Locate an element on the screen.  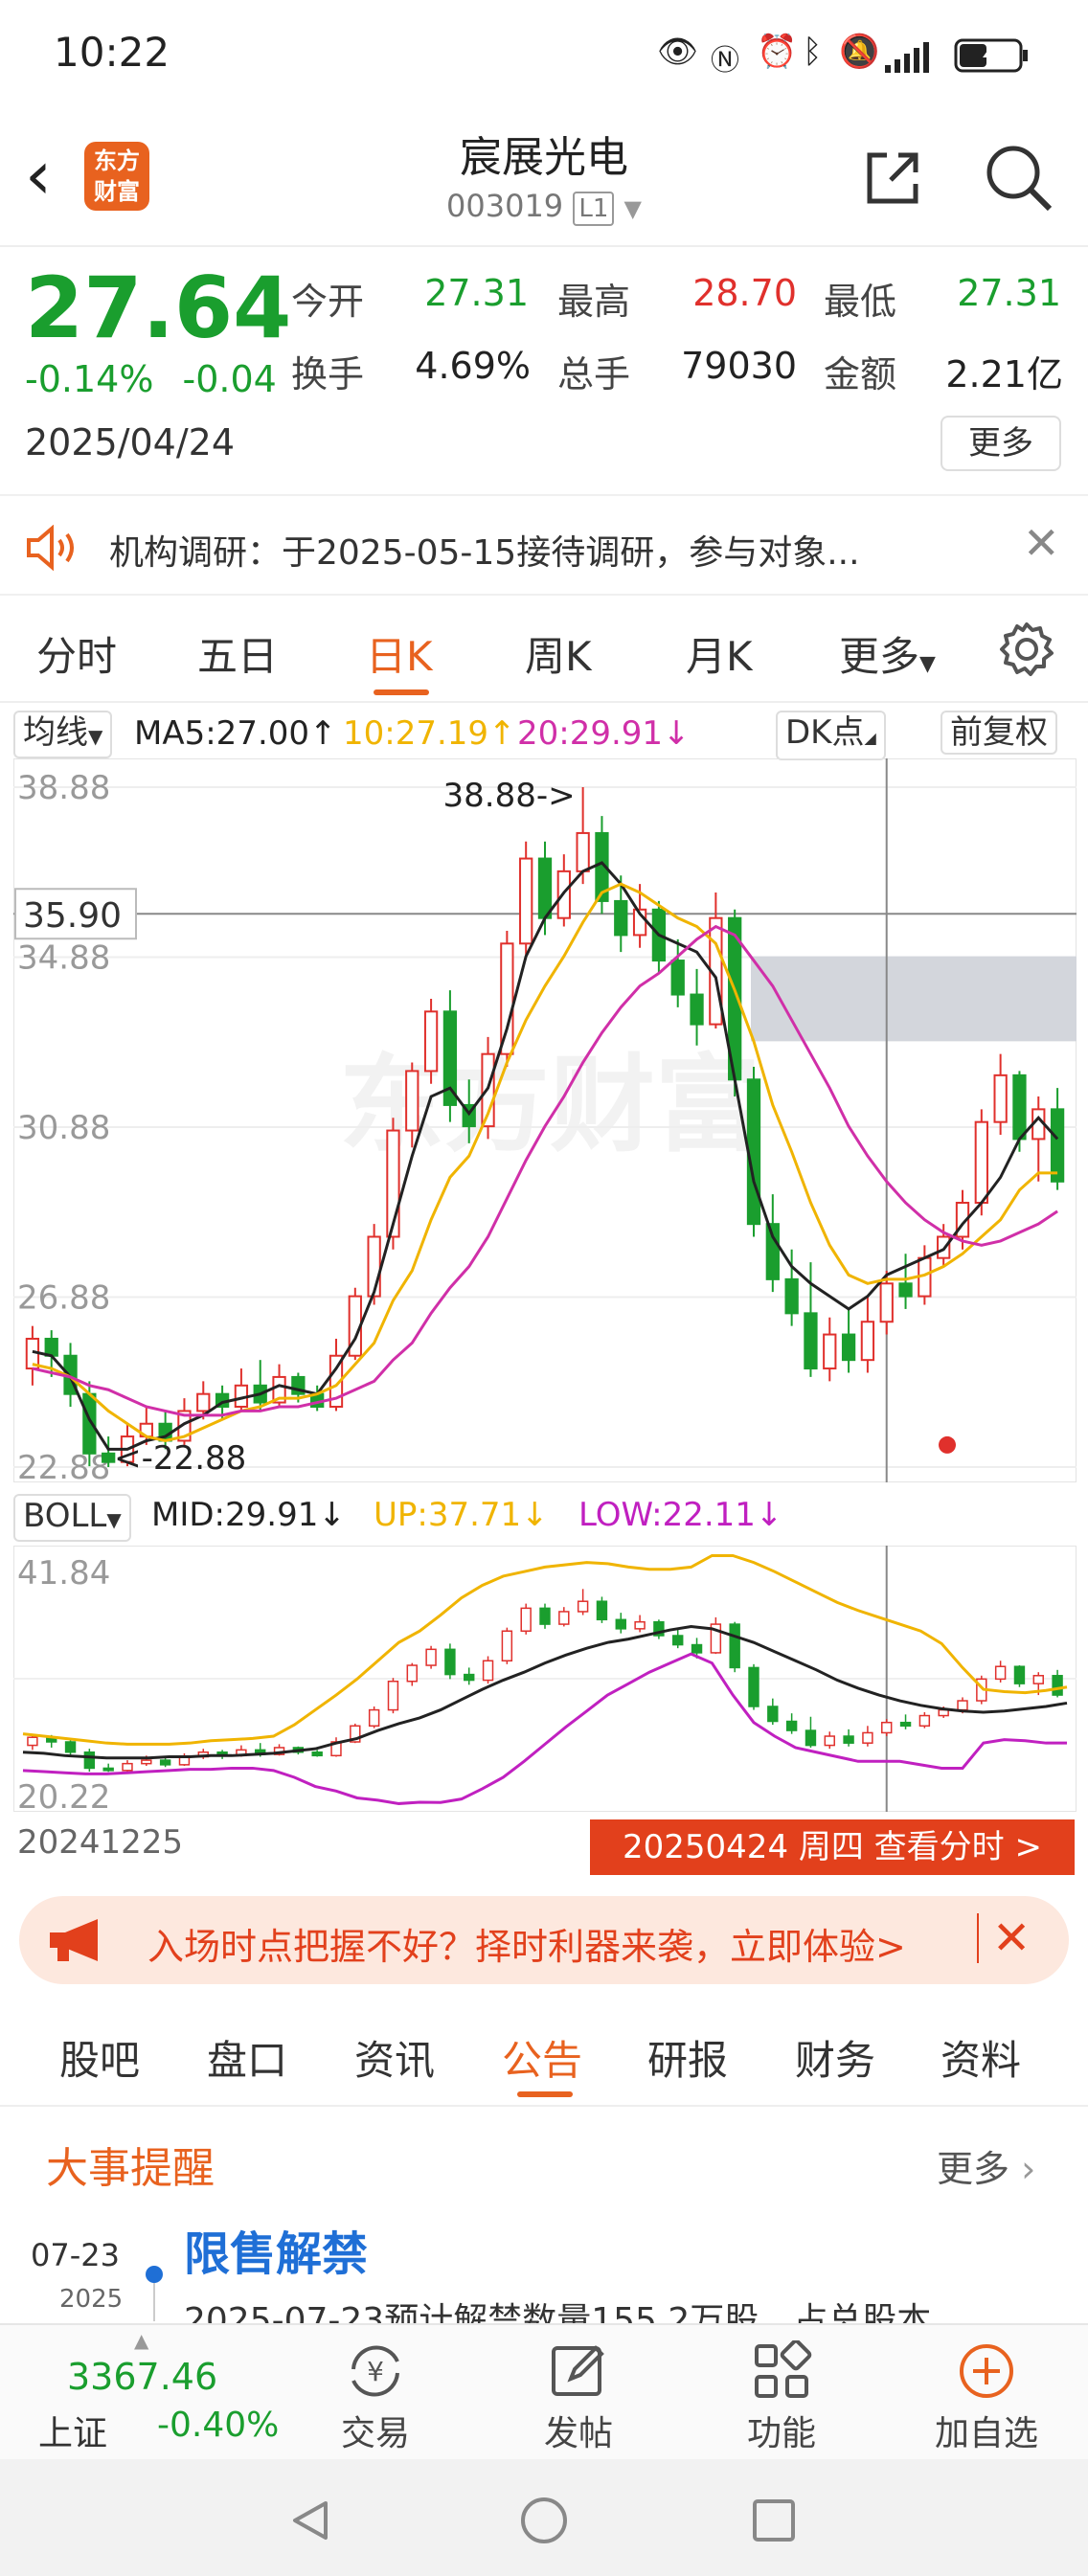
current-price: 27.64 is located at coordinates (158, 308).